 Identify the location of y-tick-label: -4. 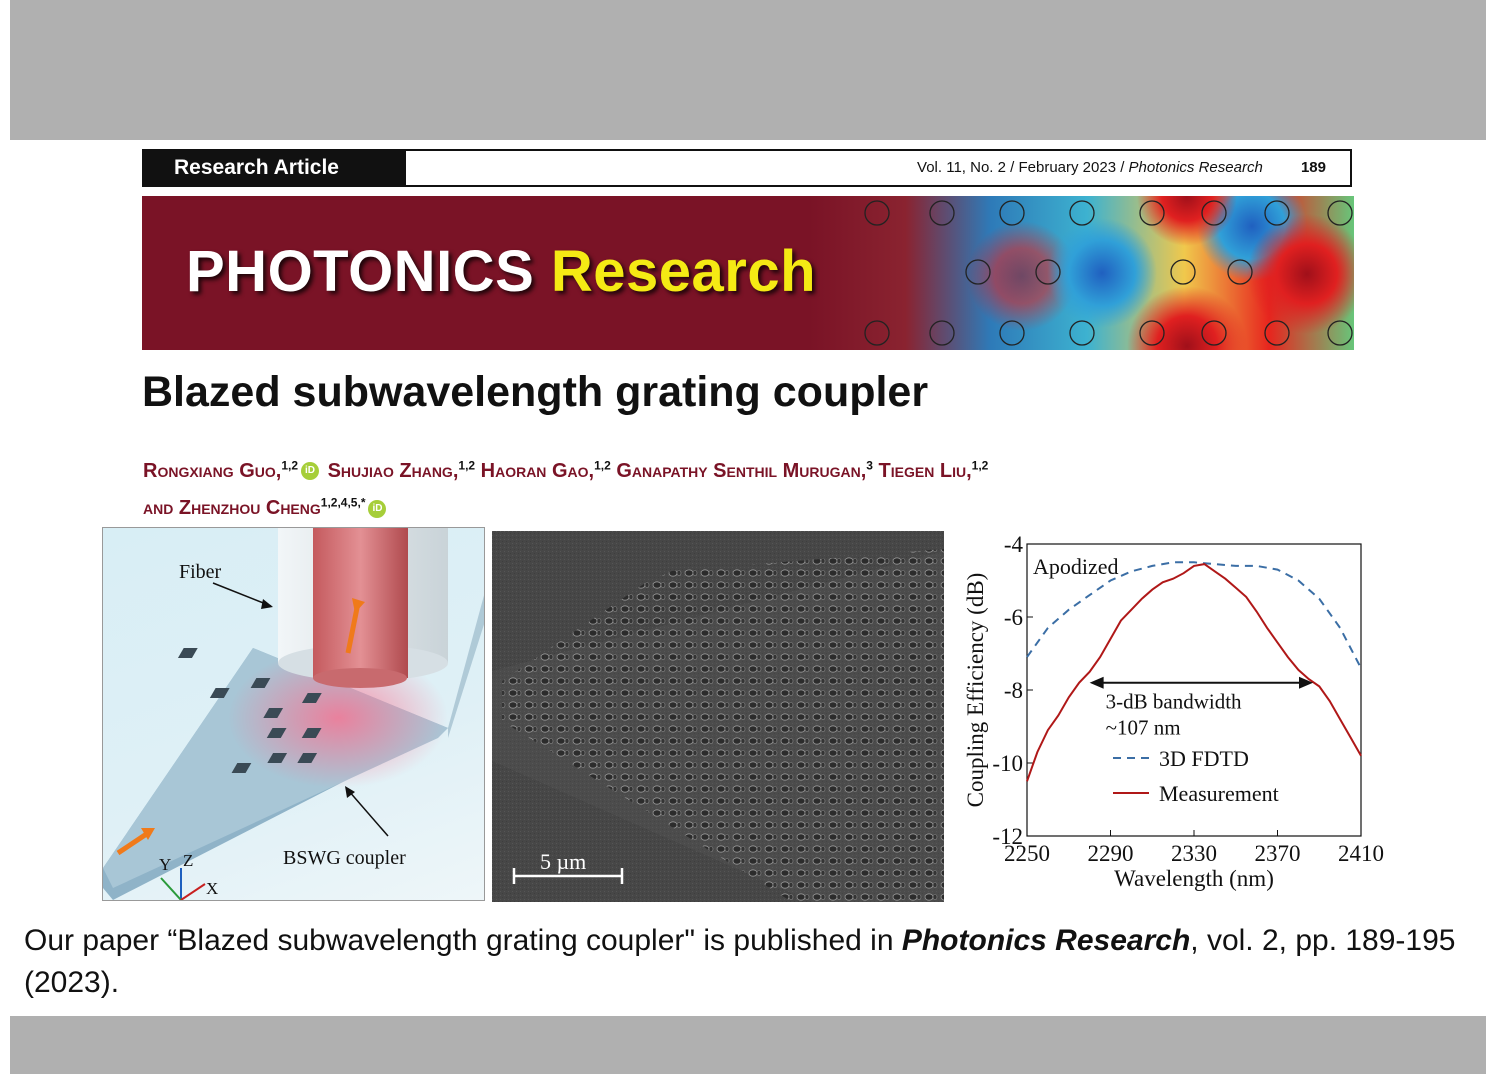
(1014, 544).